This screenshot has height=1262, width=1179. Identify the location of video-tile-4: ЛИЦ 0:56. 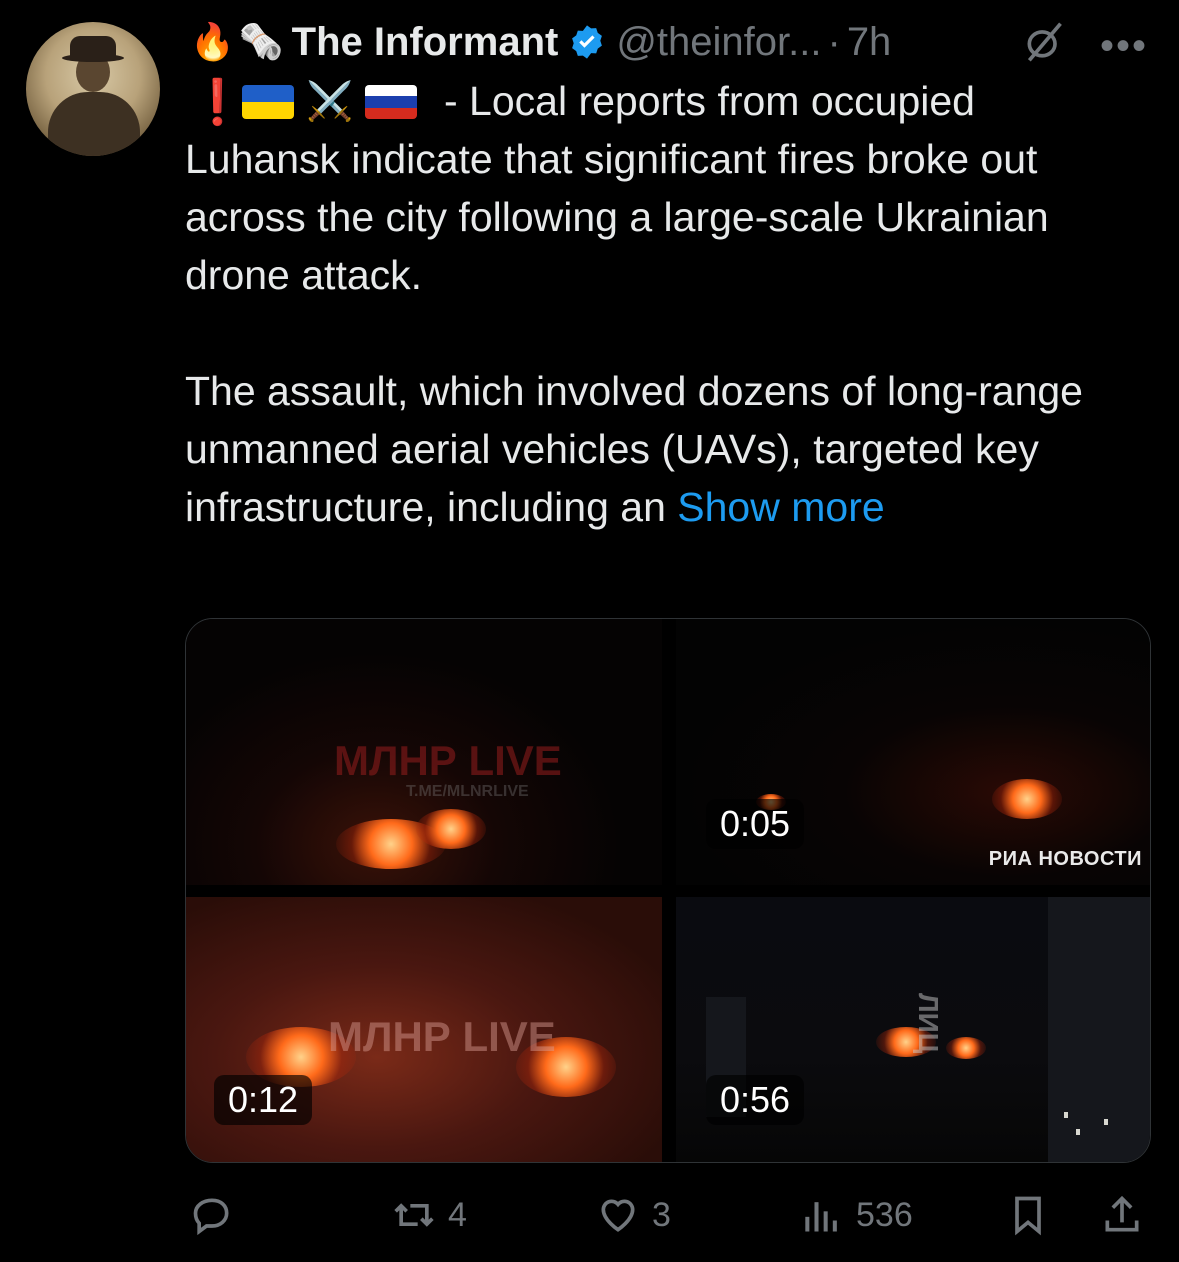
(913, 1029).